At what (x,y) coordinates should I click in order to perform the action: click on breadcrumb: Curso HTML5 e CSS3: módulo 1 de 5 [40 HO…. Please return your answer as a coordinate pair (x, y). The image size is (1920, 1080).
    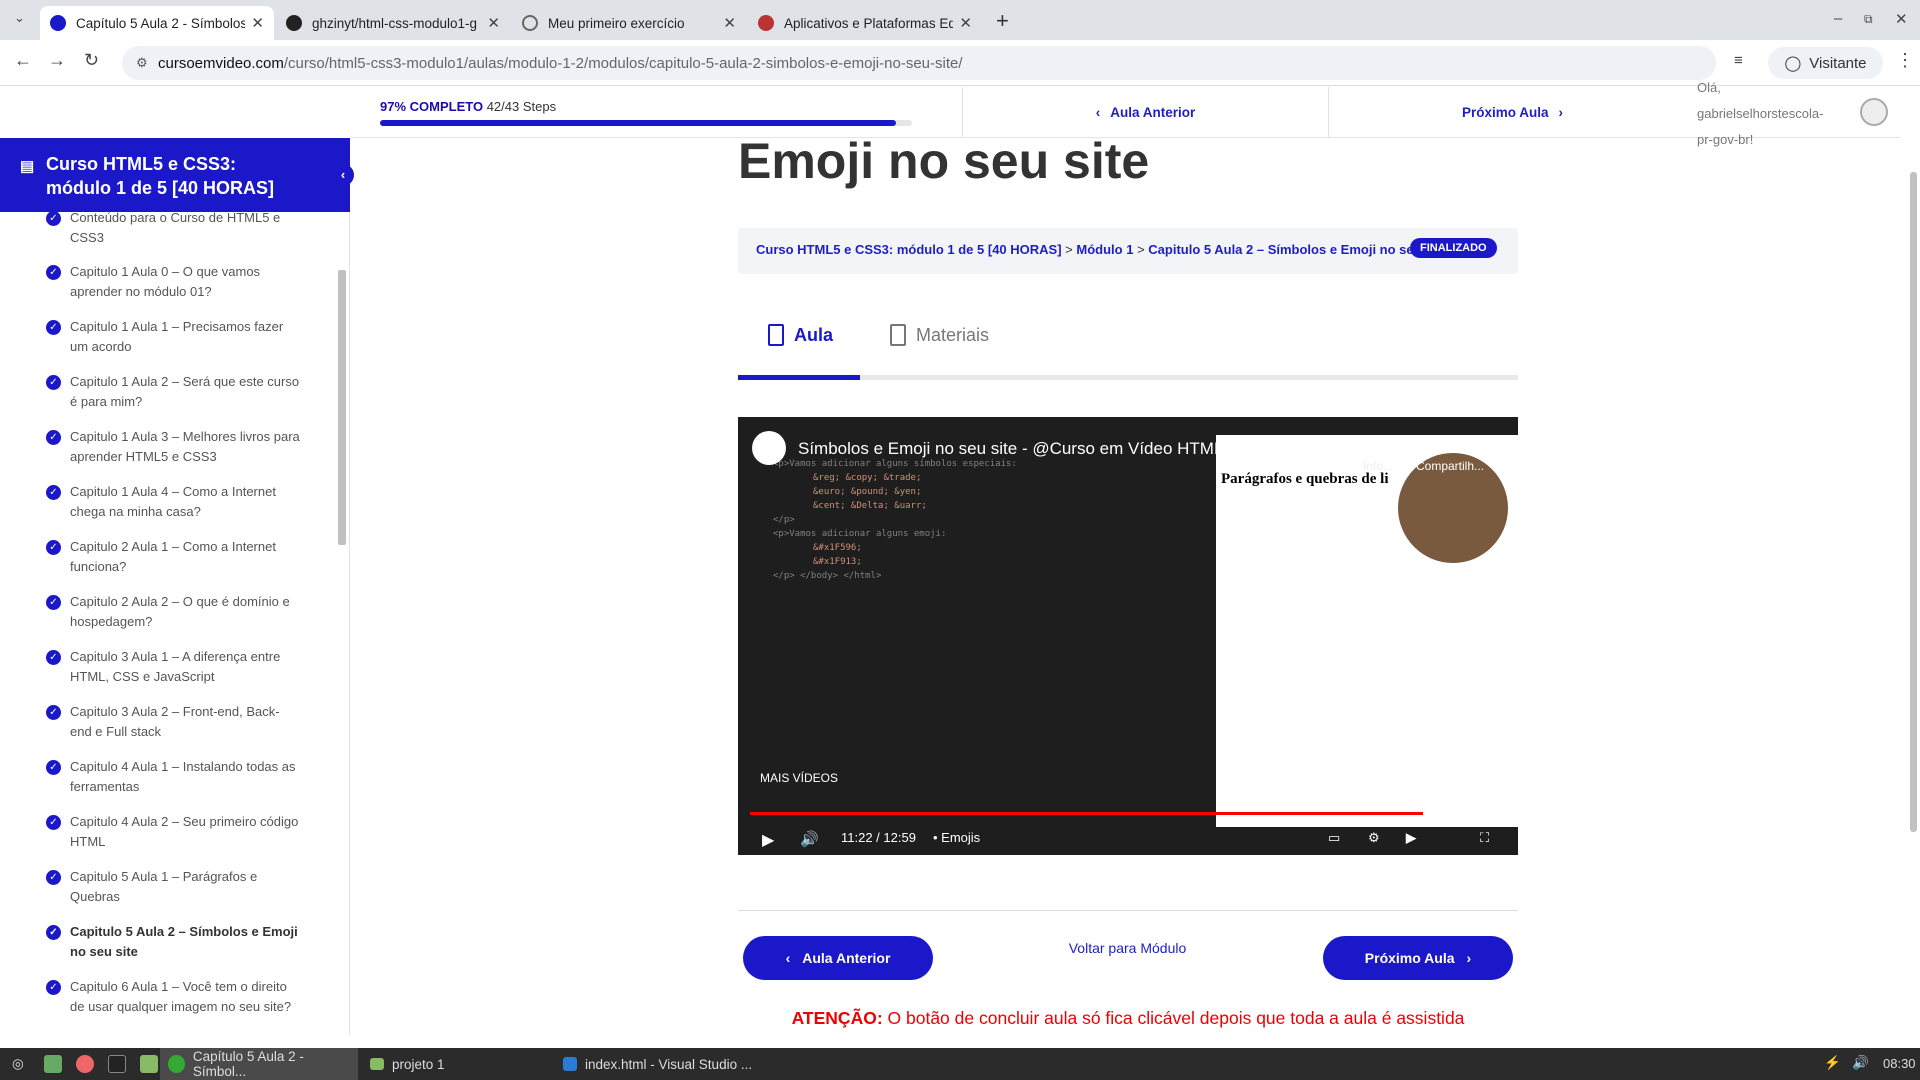
    Looking at the image, I should click on (1128, 251).